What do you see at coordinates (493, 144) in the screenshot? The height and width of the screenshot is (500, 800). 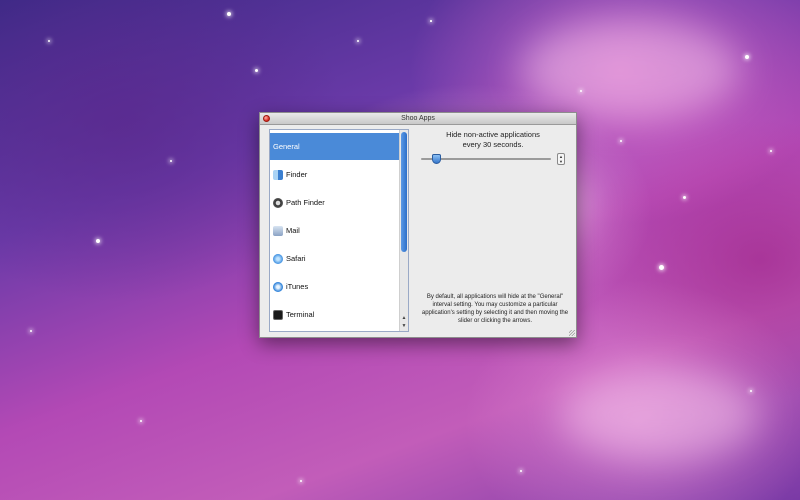 I see `hide-text-line2: every 30 seconds.` at bounding box center [493, 144].